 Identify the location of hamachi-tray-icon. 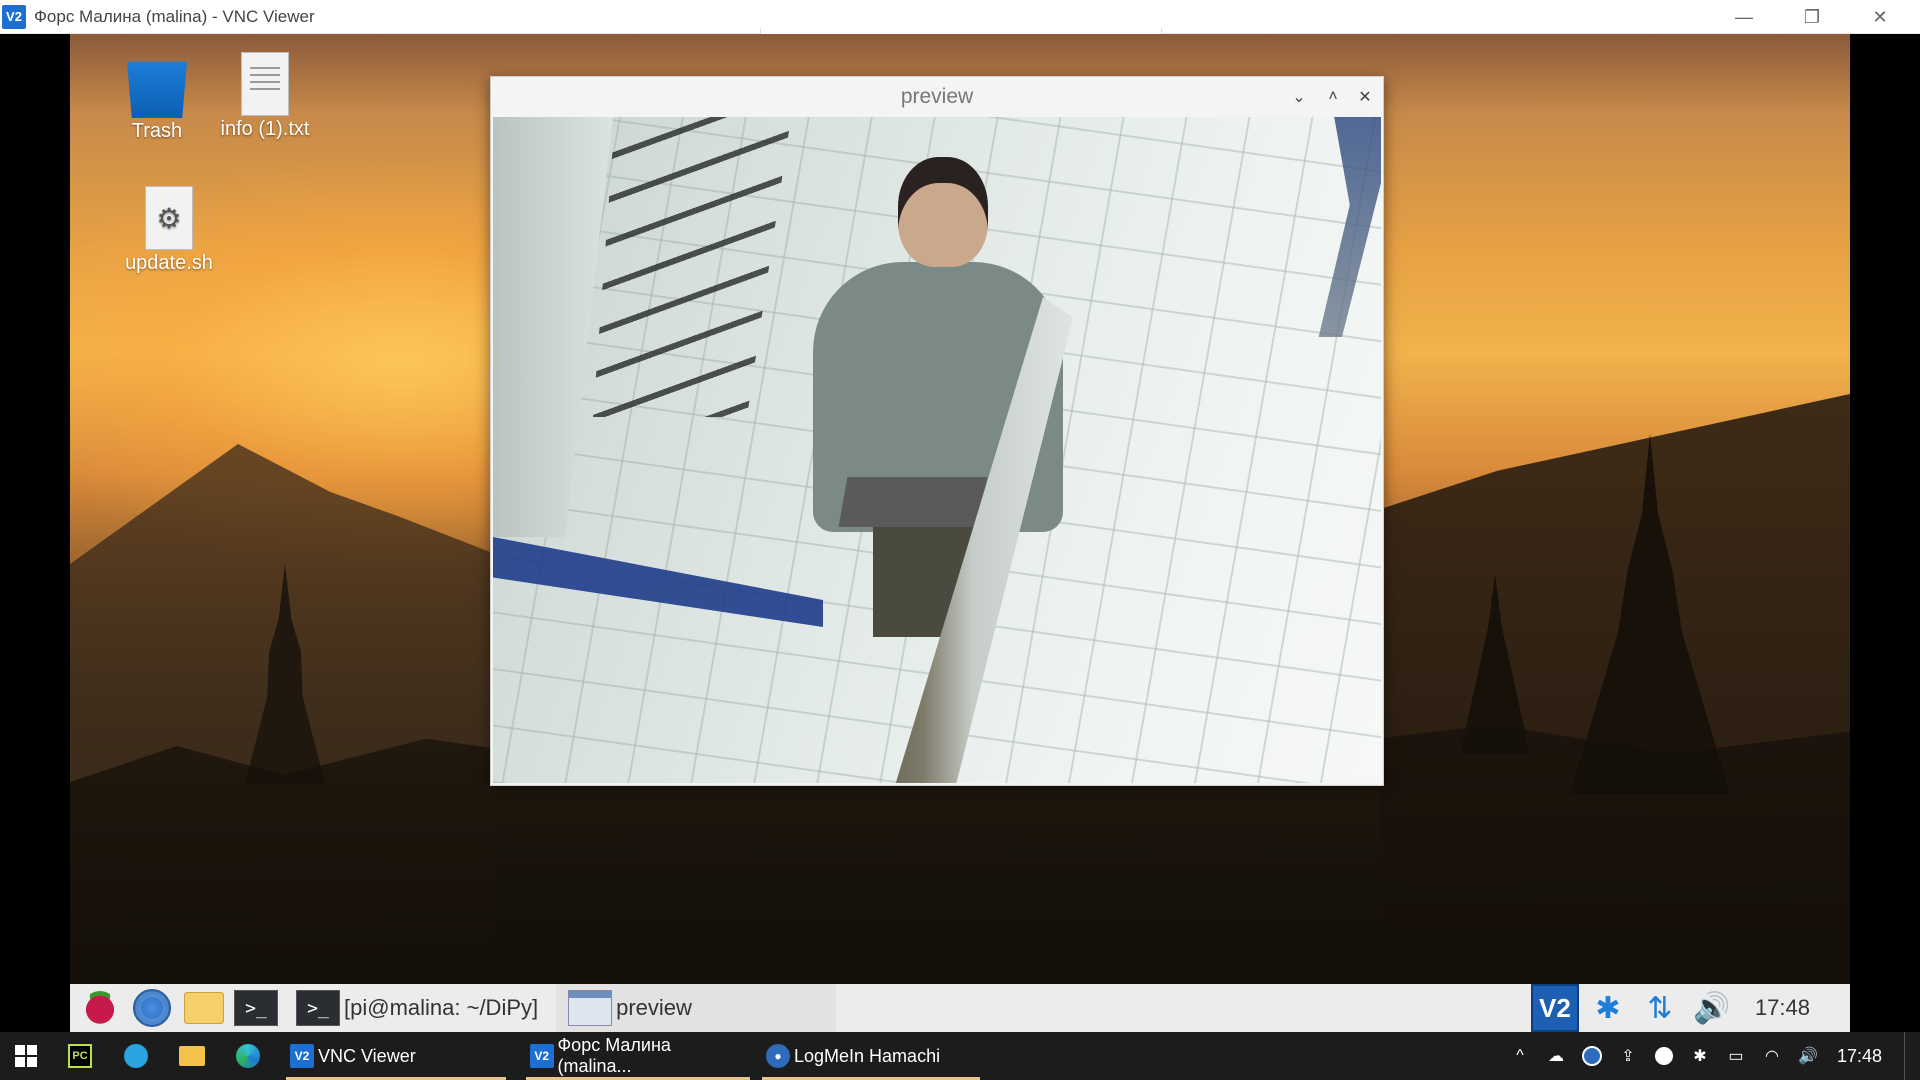
(1592, 1056).